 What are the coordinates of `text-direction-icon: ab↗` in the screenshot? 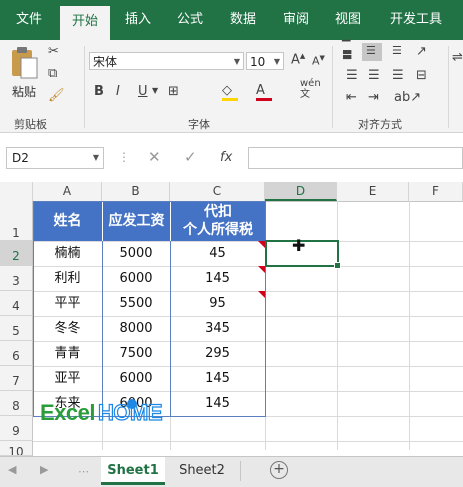 It's located at (407, 97).